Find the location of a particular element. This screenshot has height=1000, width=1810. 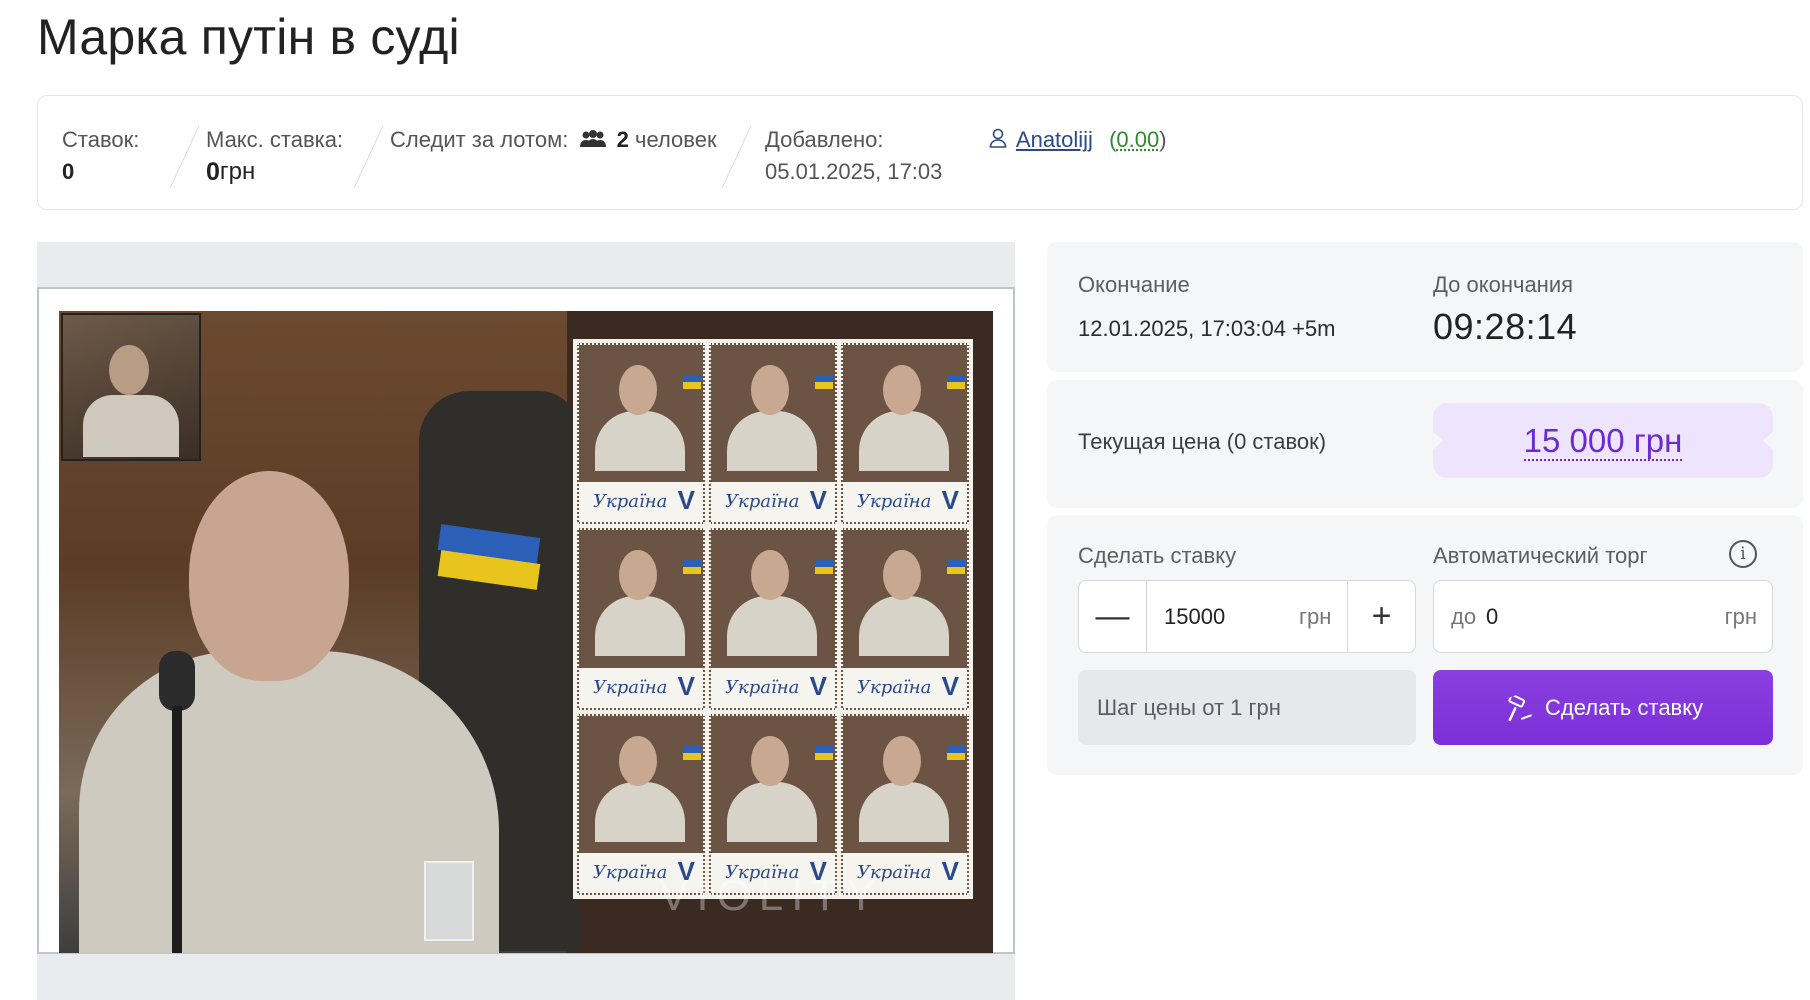

user-icon is located at coordinates (998, 141).